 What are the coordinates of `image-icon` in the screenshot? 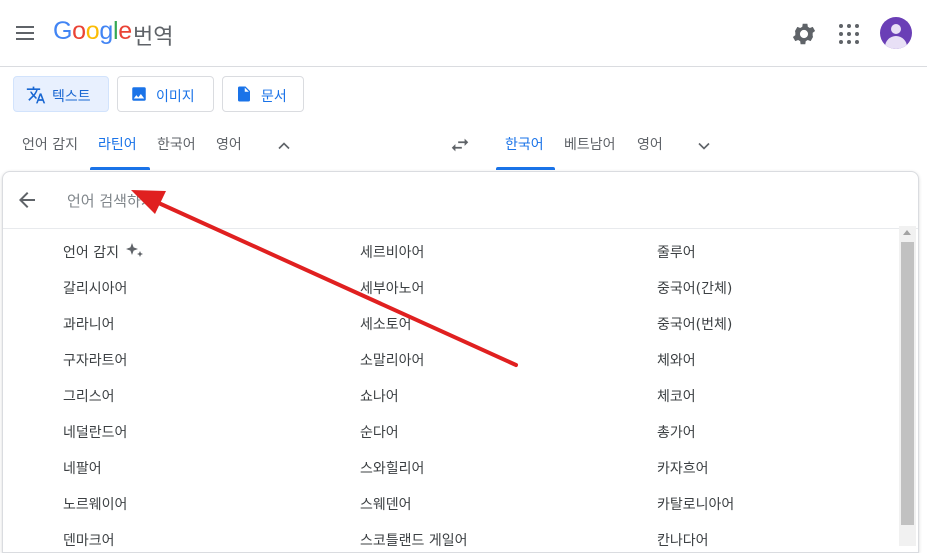 It's located at (139, 94).